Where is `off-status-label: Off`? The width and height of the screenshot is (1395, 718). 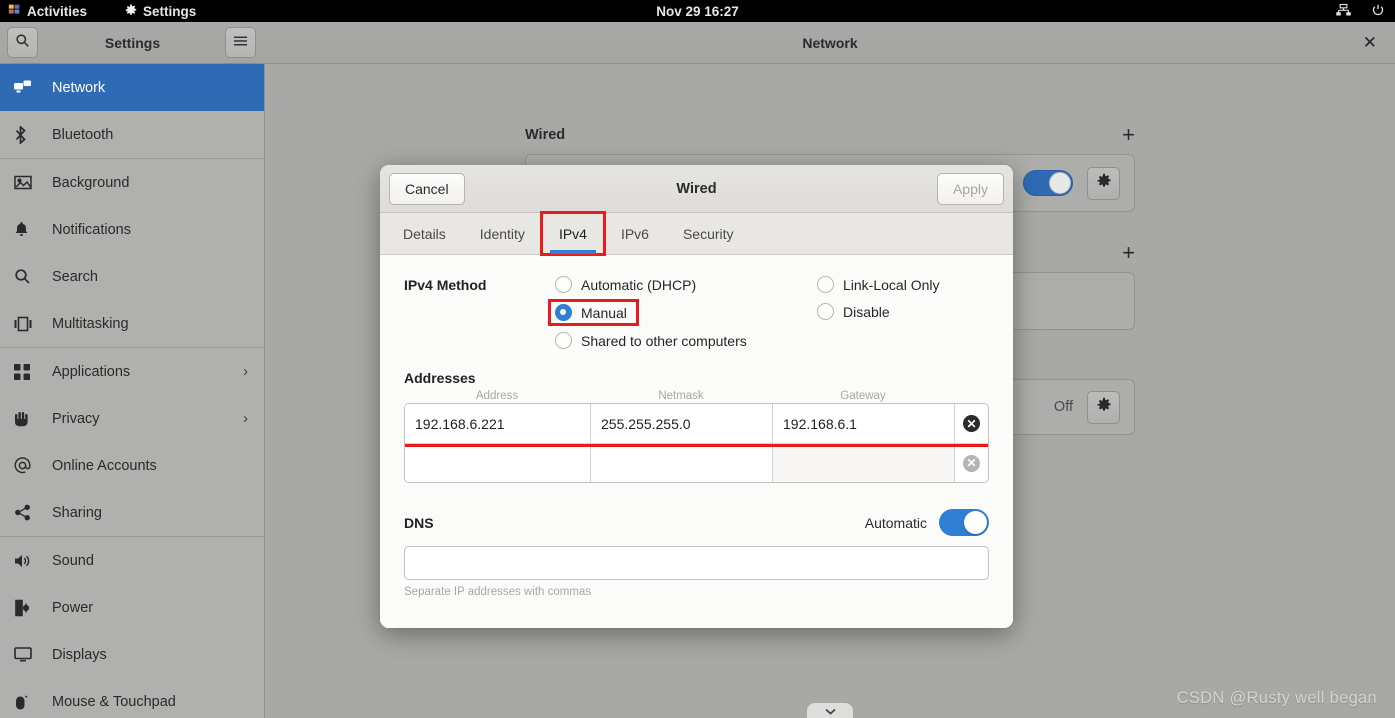
off-status-label: Off is located at coordinates (1063, 407).